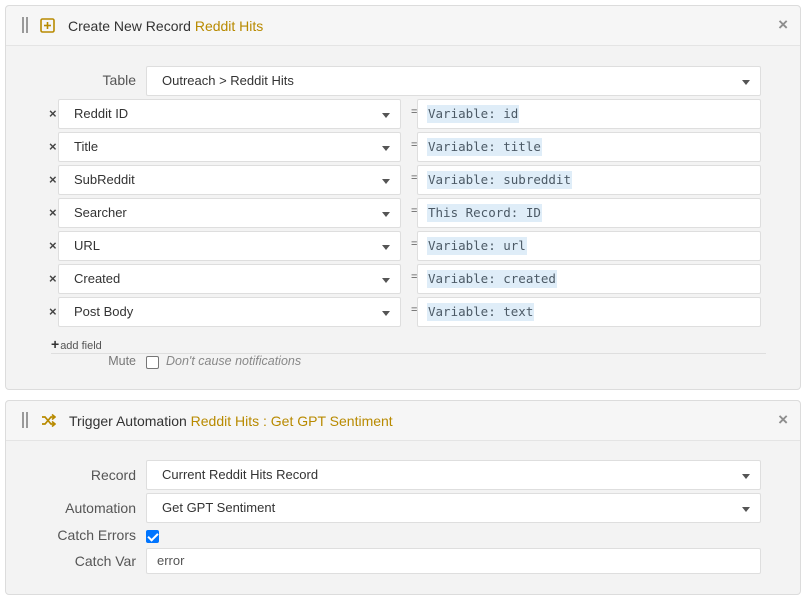  I want to click on variable-token: Variable: subreddit, so click(499, 180).